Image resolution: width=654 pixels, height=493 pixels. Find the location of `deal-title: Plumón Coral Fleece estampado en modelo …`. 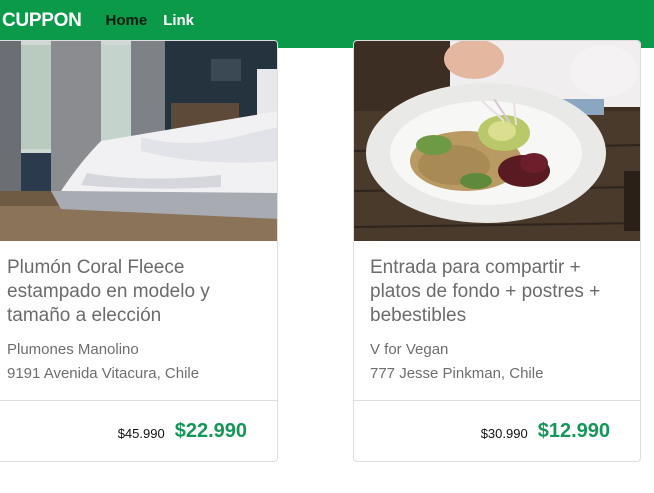

deal-title: Plumón Coral Fleece estampado en modelo … is located at coordinates (138, 292).